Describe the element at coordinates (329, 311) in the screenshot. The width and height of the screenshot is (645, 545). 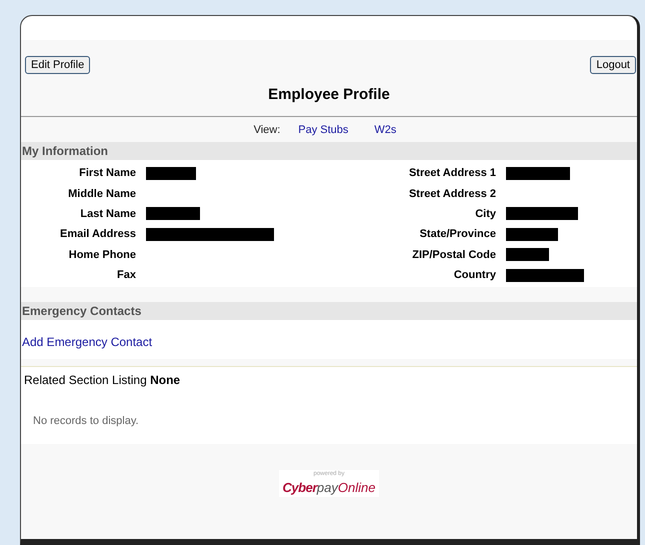
I see `section-header: Emergency Contacts` at that location.